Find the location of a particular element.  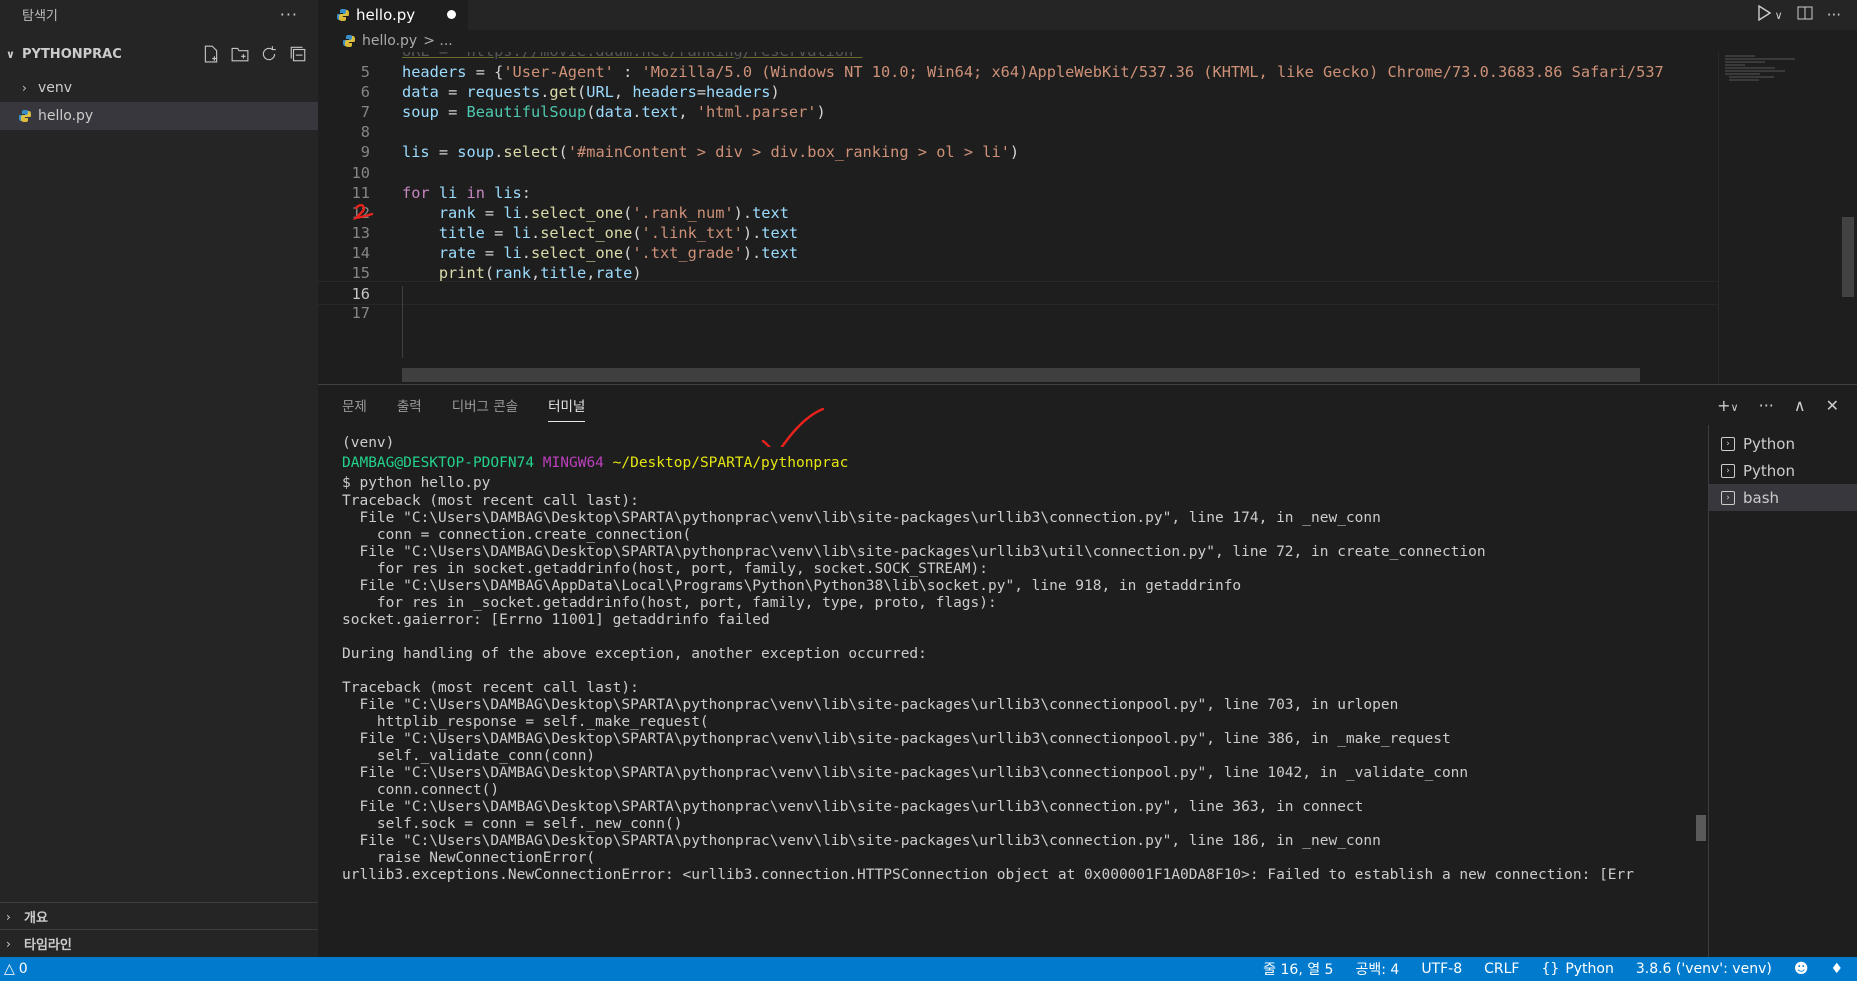

explorer-header: 탐색기 ··· is located at coordinates (159, 14).